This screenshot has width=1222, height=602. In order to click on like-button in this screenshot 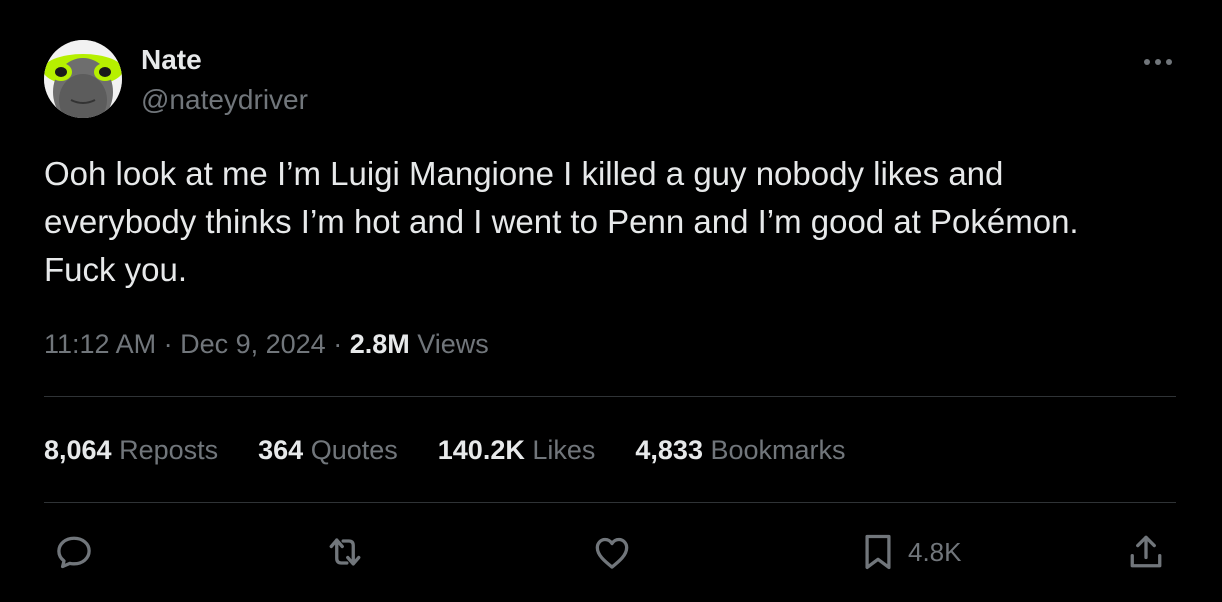, I will do `click(612, 552)`.